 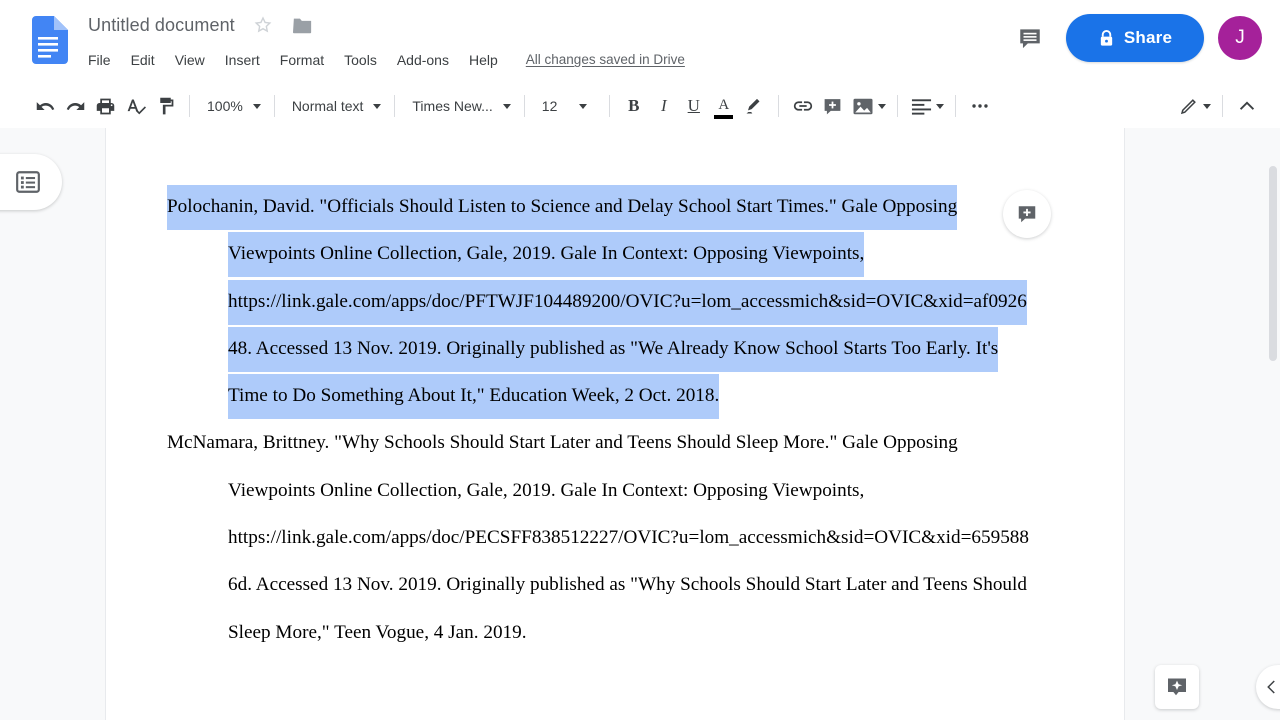 I want to click on header-actions: Share J, so click(x=1135, y=38).